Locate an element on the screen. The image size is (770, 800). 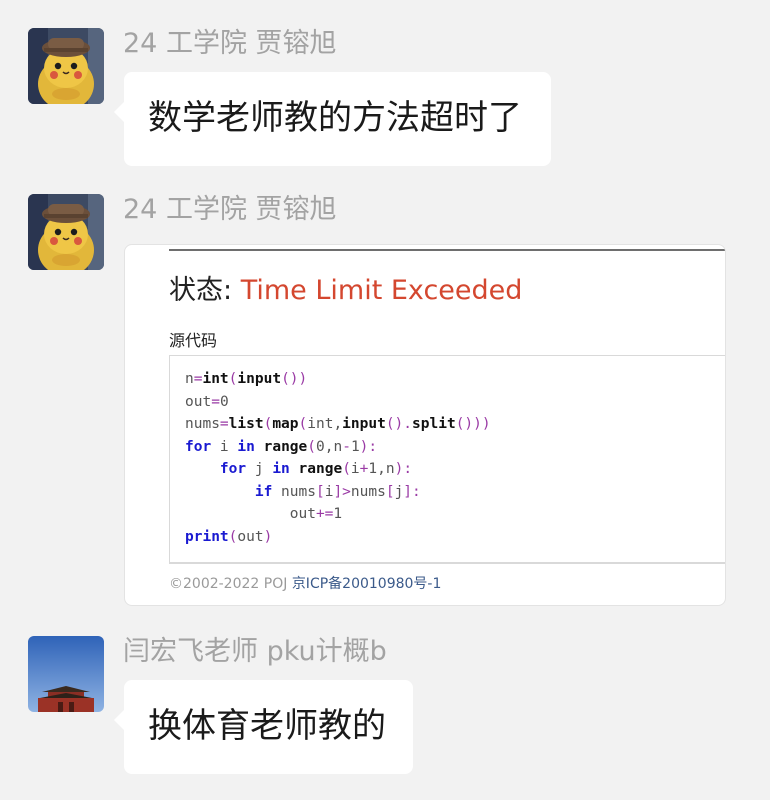
message-bubble: 数学老师教的方法超时了 is located at coordinates (332, 119).